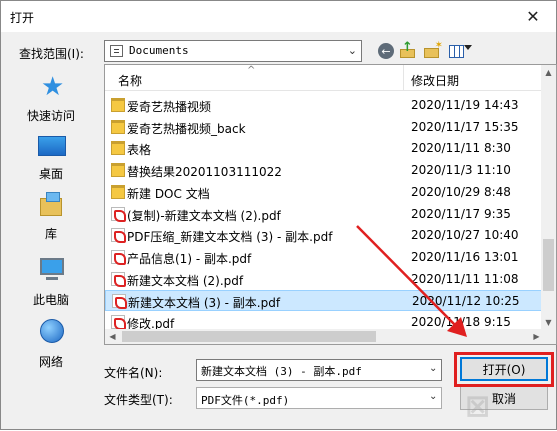  Describe the element at coordinates (324, 214) in the screenshot. I see `file-list-row: (复制)-新建文本文档 (2).pdf 2020/11/17 9:35` at that location.